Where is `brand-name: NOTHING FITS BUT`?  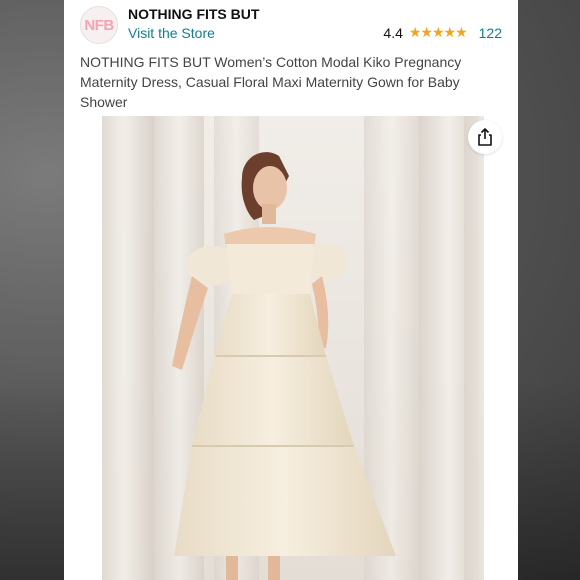
brand-name: NOTHING FITS BUT is located at coordinates (194, 14).